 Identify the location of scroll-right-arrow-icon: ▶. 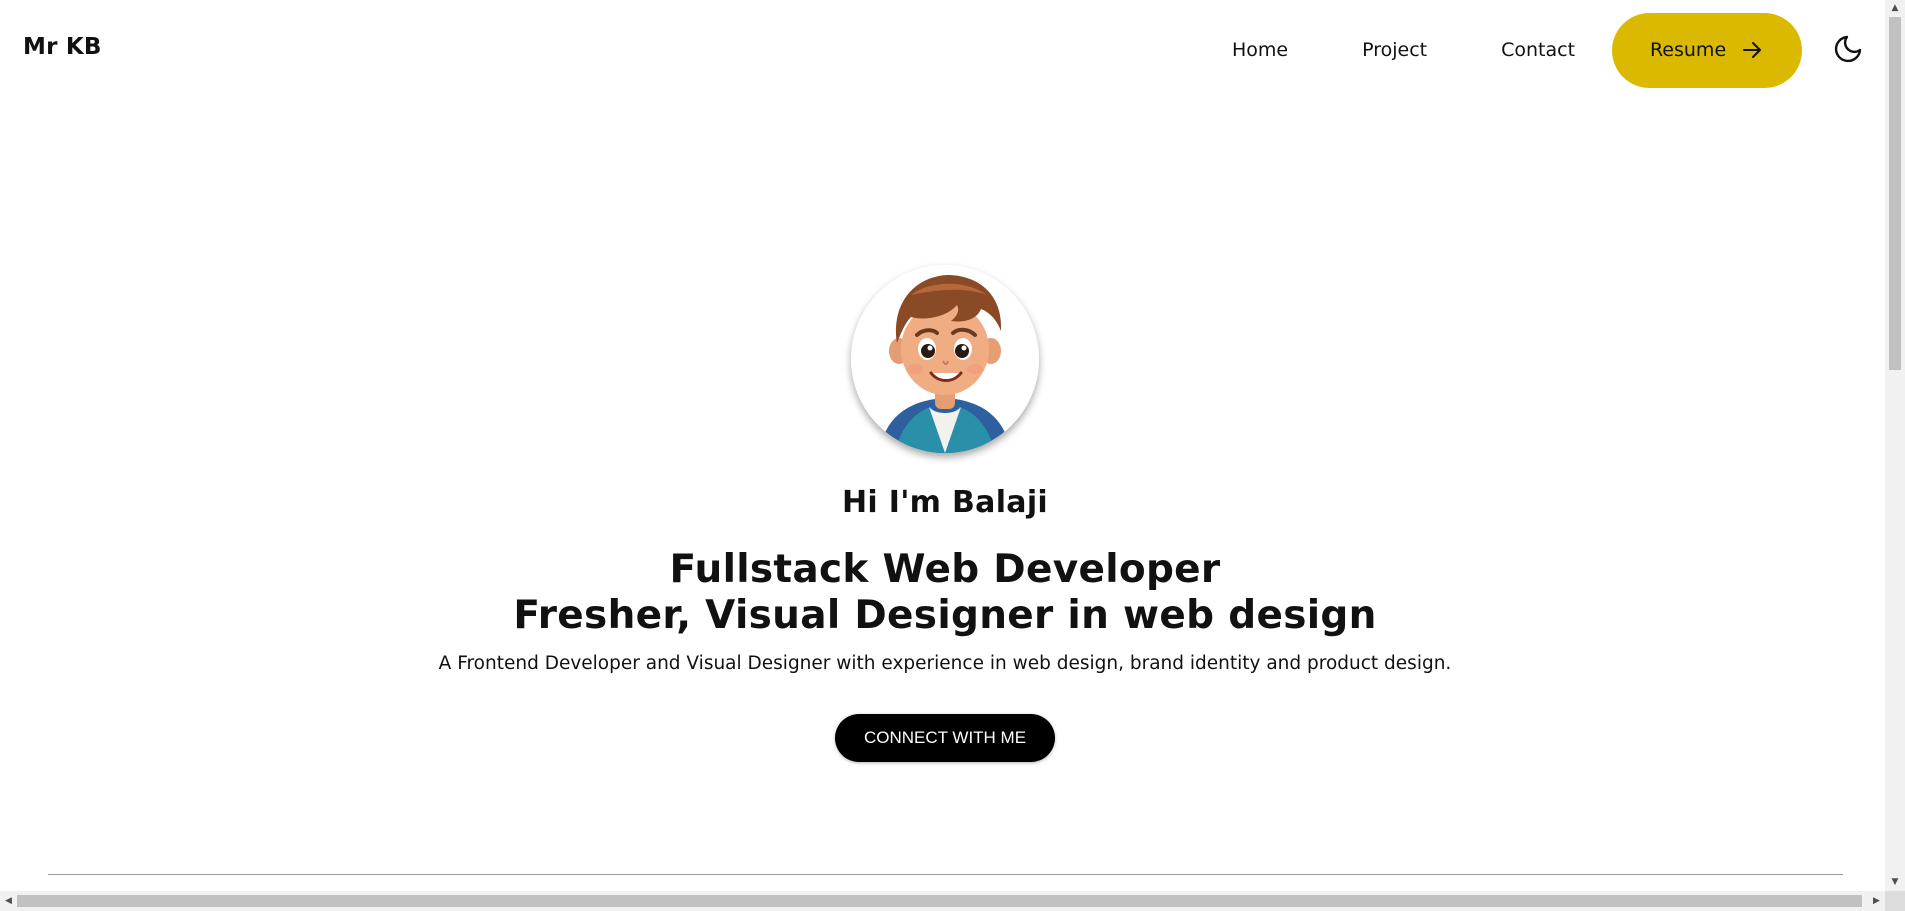
(1876, 901).